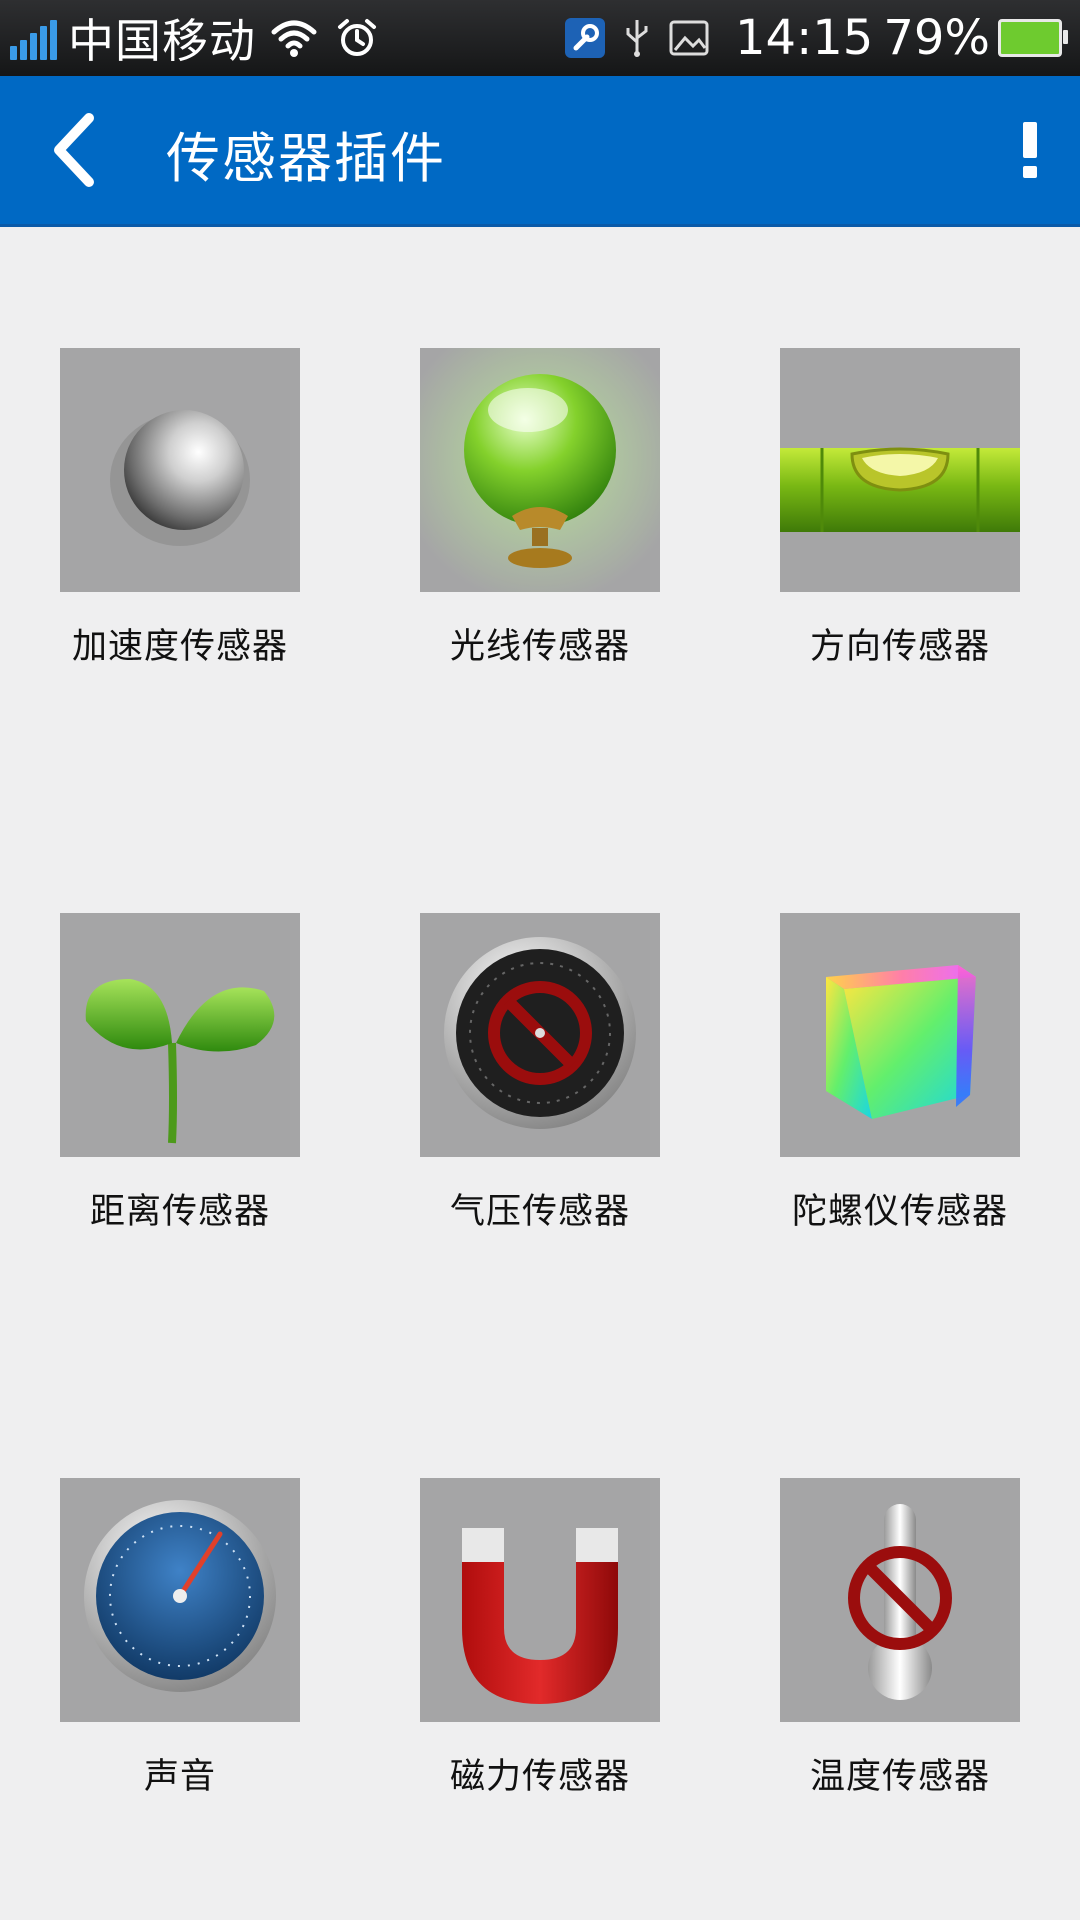  I want to click on sensor-tile-sound: 声音, so click(180, 1637).